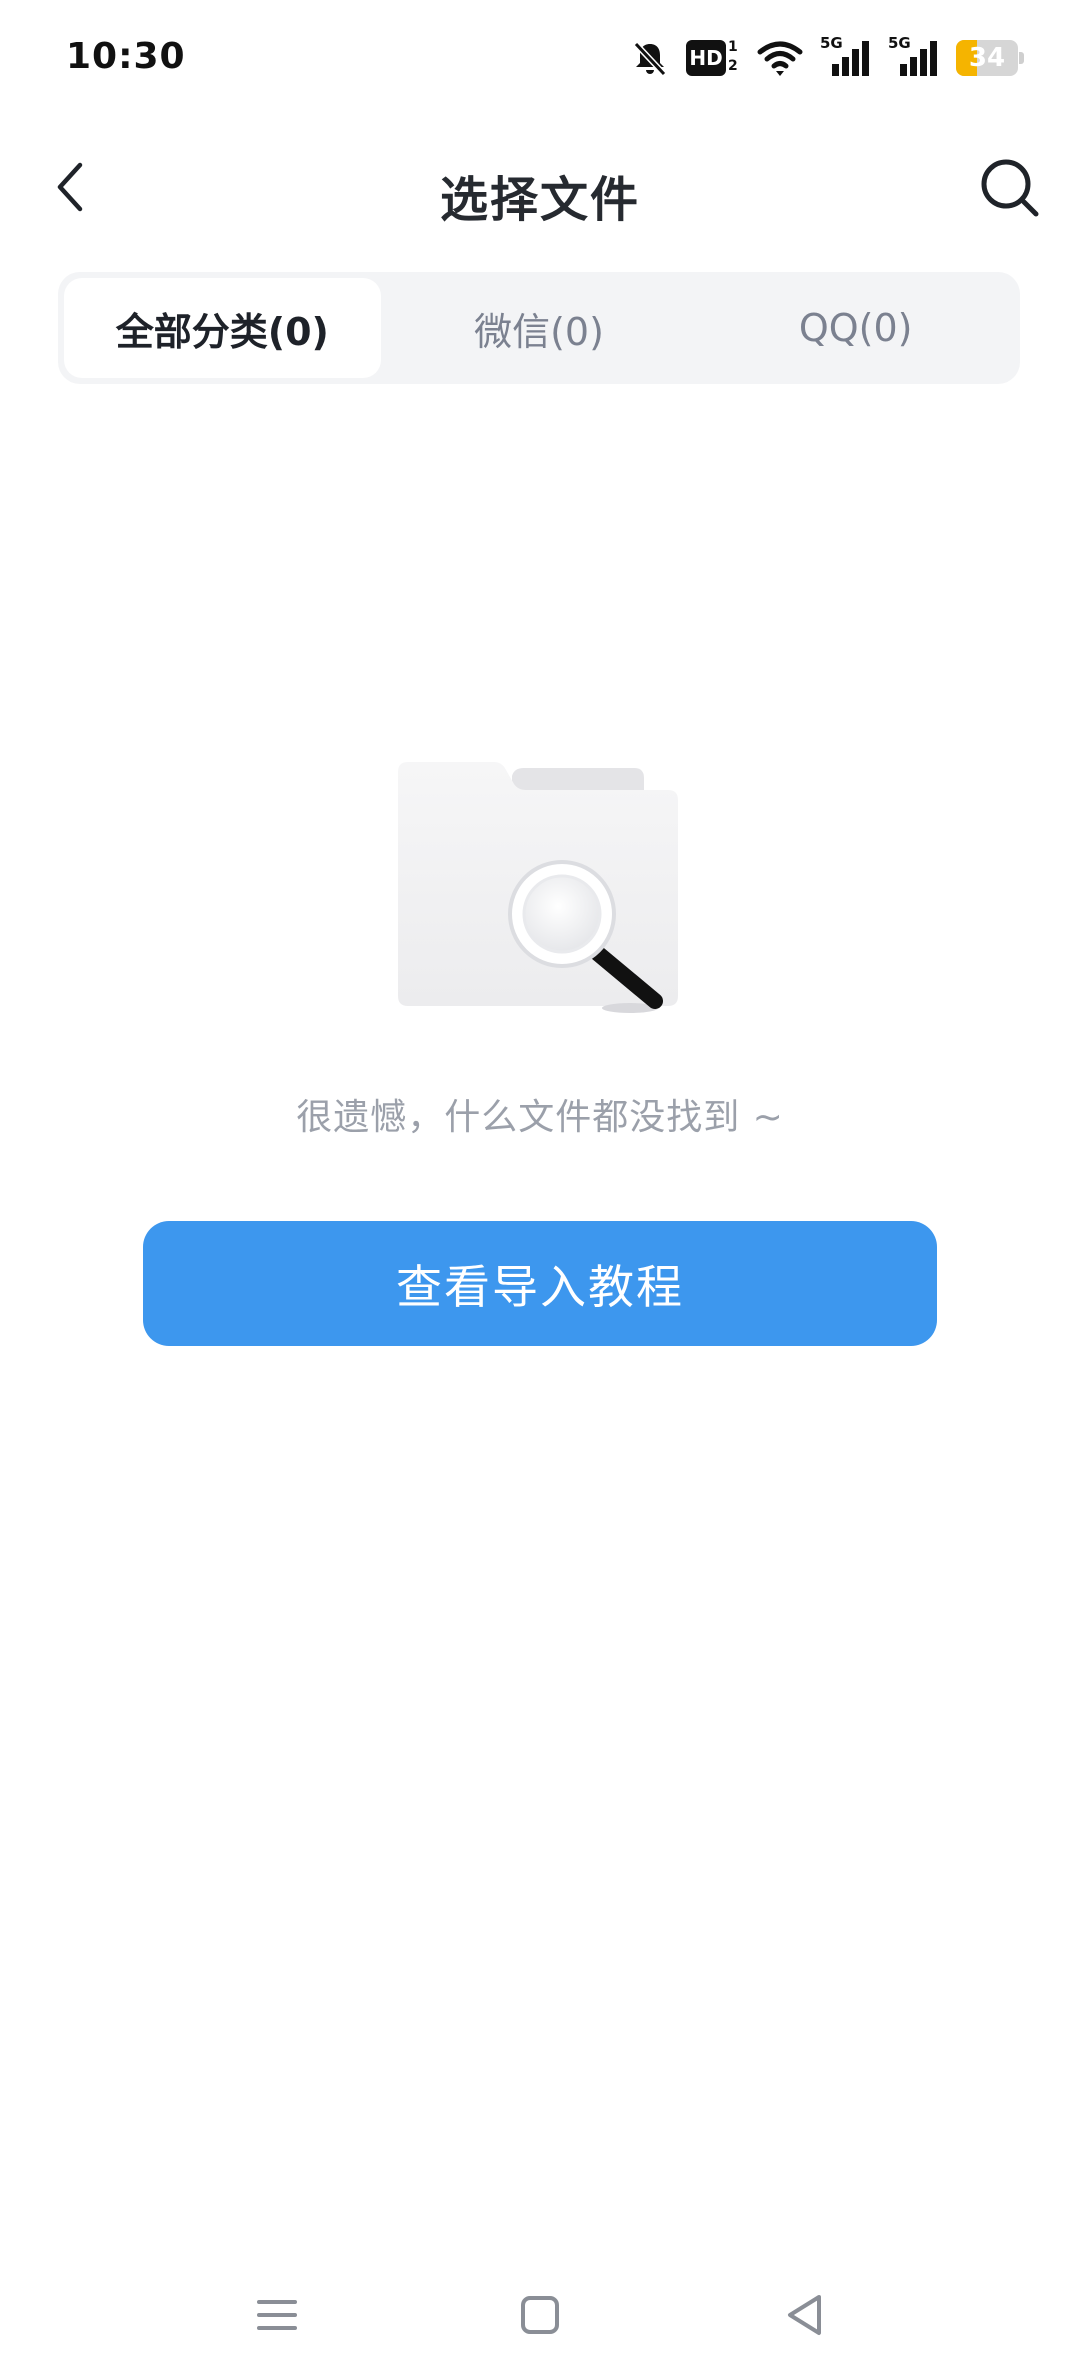 Image resolution: width=1080 pixels, height=2376 pixels. I want to click on folder-search-illustration, so click(540, 891).